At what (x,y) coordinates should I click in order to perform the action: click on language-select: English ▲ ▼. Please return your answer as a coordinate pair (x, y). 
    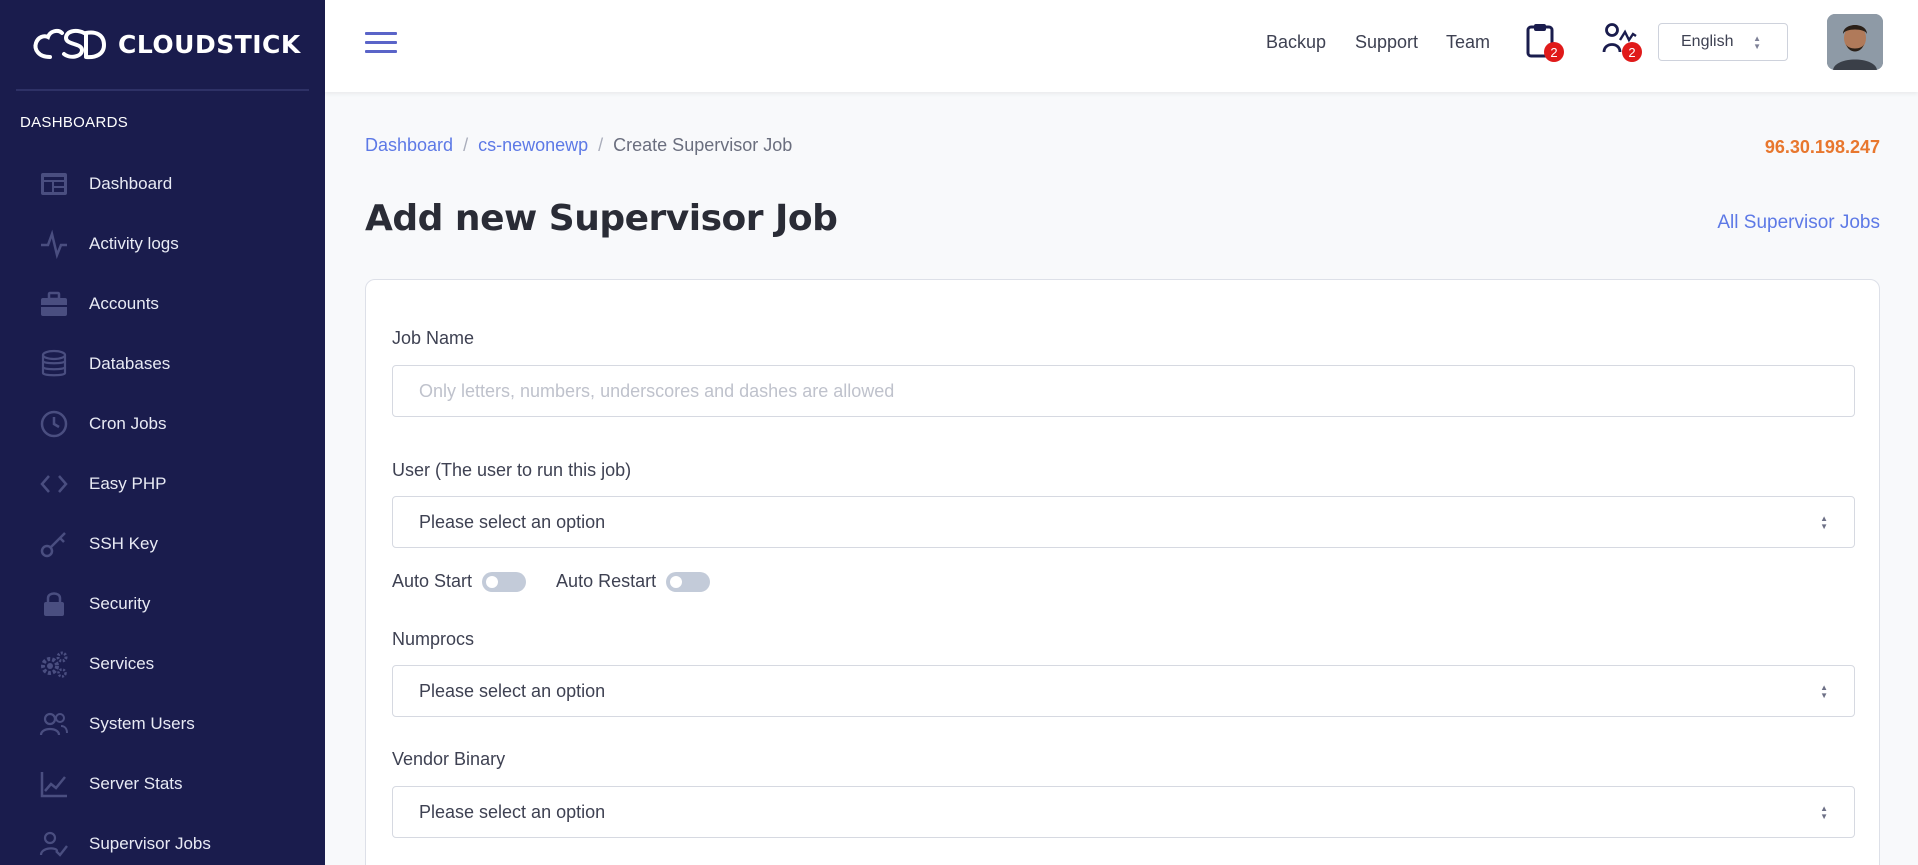
    Looking at the image, I should click on (1723, 42).